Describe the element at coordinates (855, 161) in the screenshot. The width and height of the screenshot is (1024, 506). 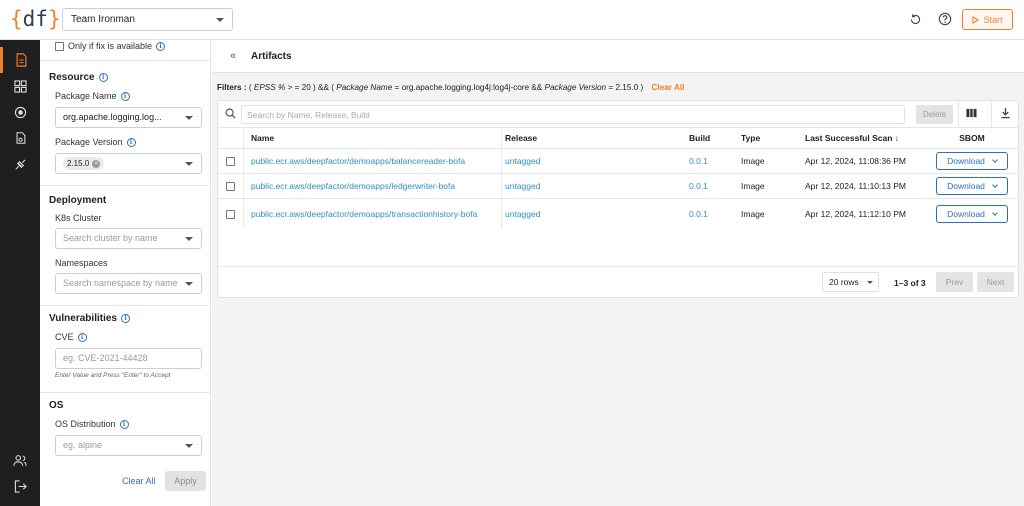
I see `scan-time: Apr 12, 2024, 11:08:36 PM` at that location.